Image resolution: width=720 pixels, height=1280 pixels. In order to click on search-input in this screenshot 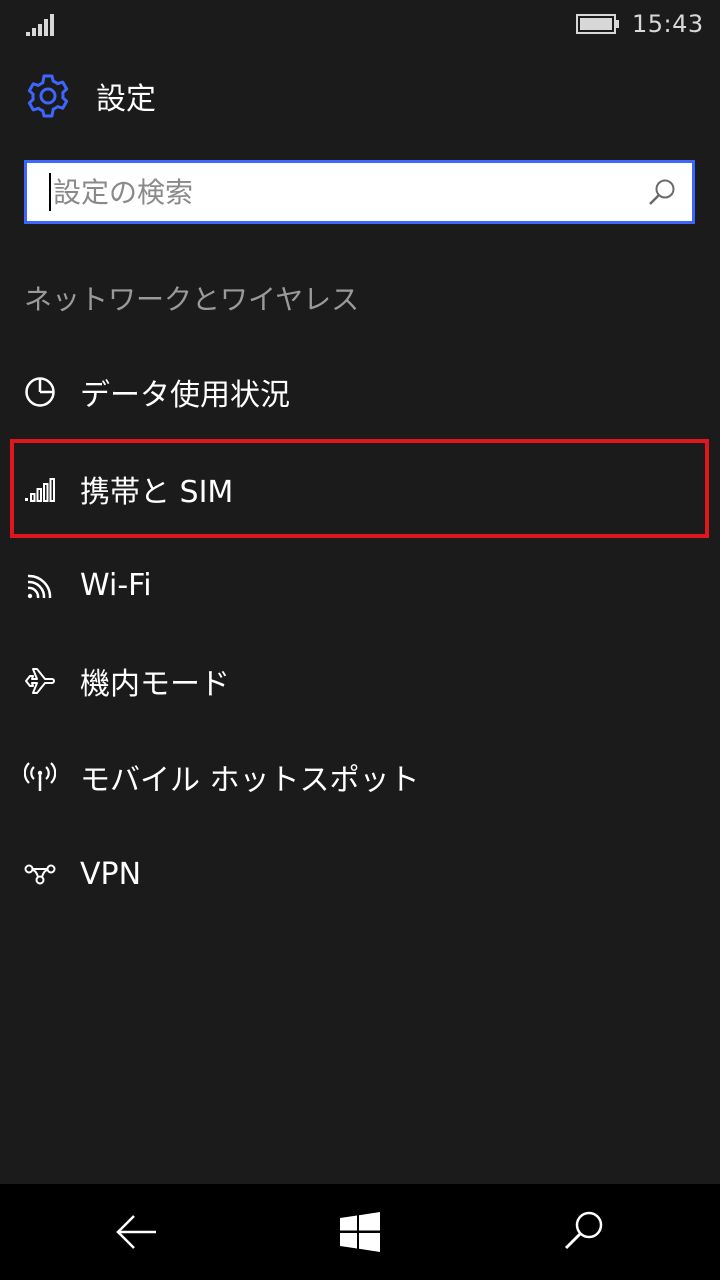, I will do `click(349, 192)`.